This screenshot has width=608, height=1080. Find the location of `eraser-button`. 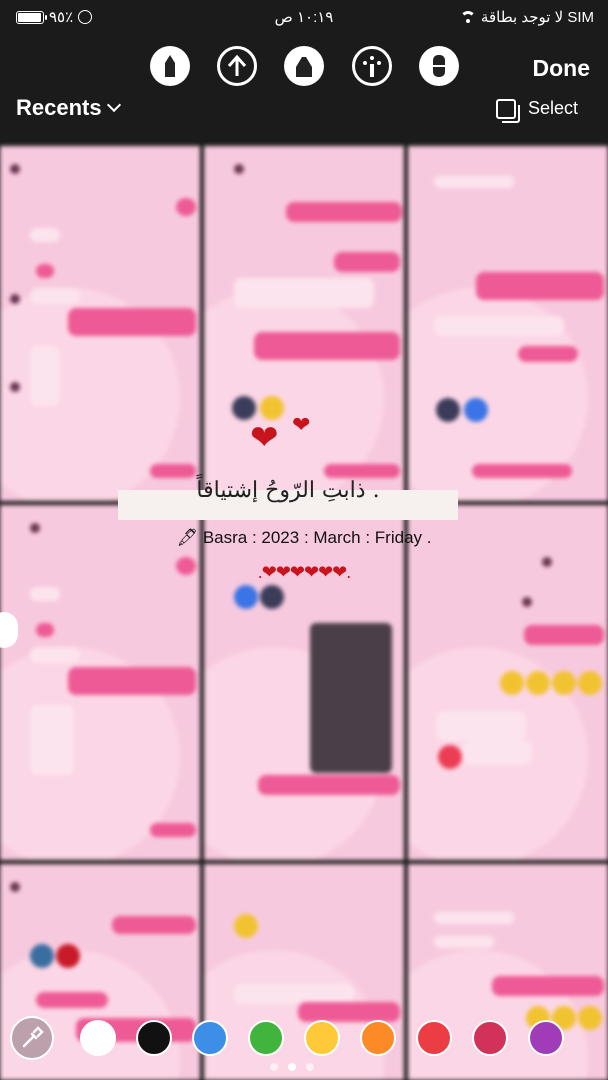

eraser-button is located at coordinates (439, 66).